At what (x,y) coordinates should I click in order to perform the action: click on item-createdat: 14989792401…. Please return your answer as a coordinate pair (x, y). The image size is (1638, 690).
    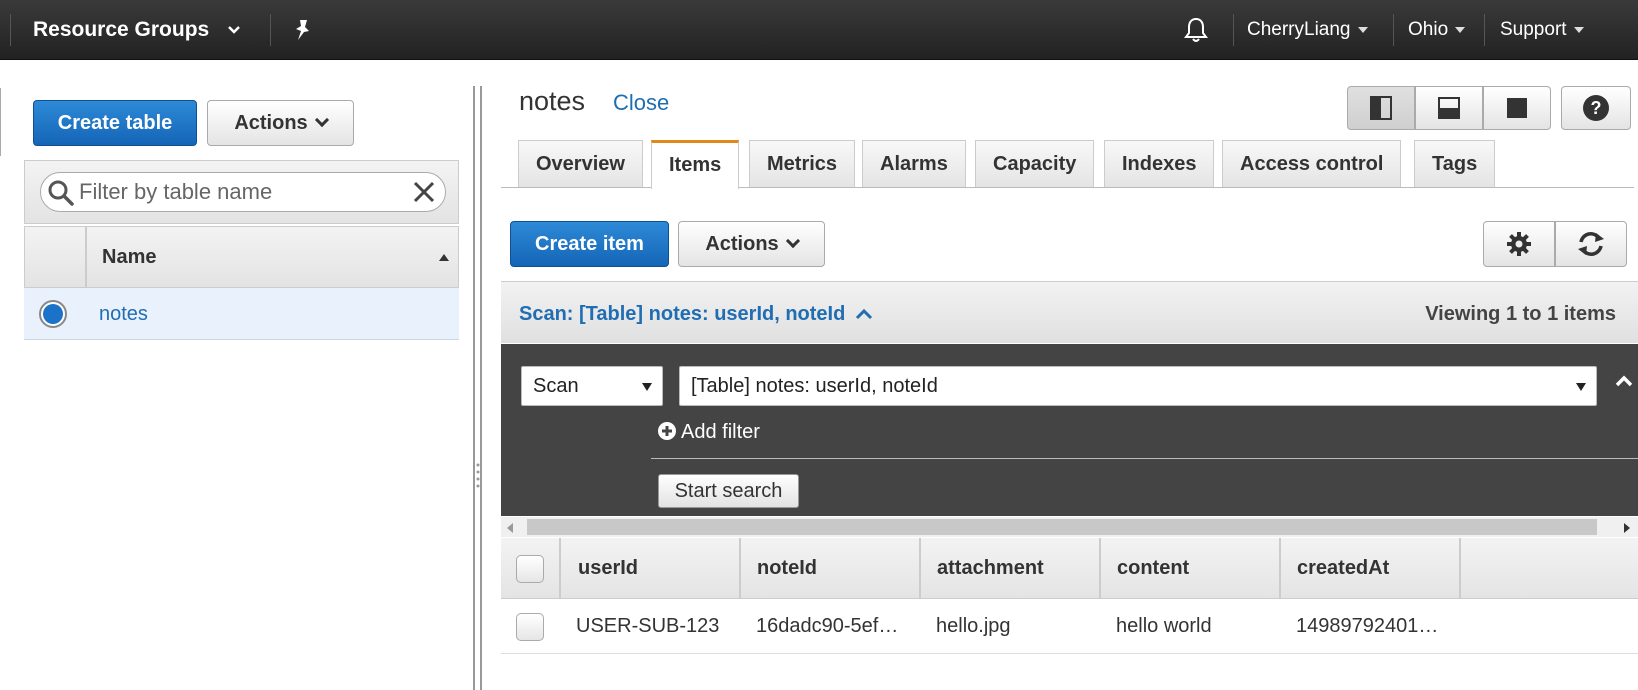
    Looking at the image, I should click on (1367, 626).